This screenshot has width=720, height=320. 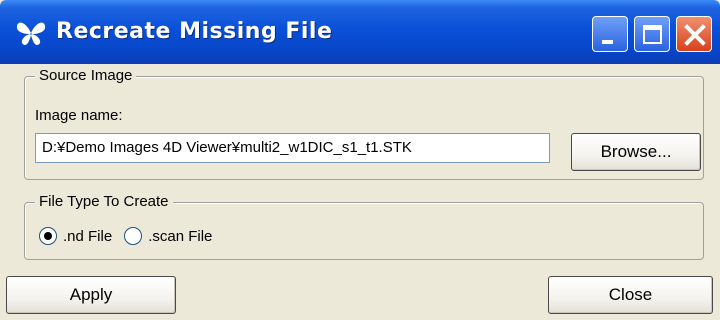 I want to click on minimize-button, so click(x=610, y=34).